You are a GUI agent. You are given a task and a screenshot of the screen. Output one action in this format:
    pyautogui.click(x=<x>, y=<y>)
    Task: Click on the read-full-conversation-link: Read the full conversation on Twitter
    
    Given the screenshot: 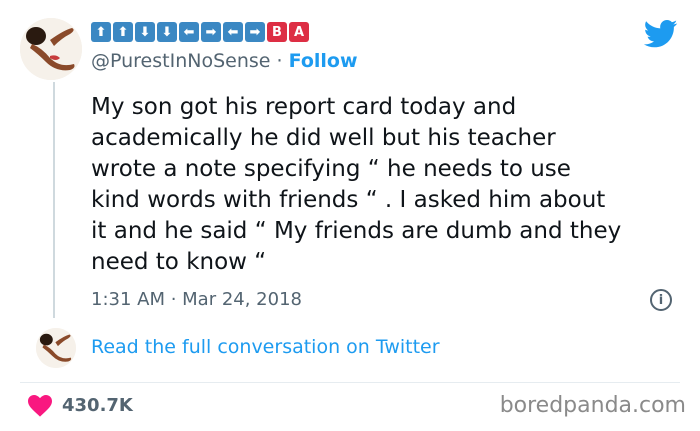 What is the action you would take?
    pyautogui.click(x=265, y=347)
    